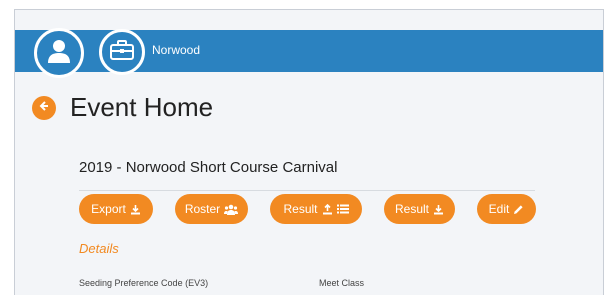 This screenshot has width=605, height=295. I want to click on export-button-label: Export, so click(108, 209).